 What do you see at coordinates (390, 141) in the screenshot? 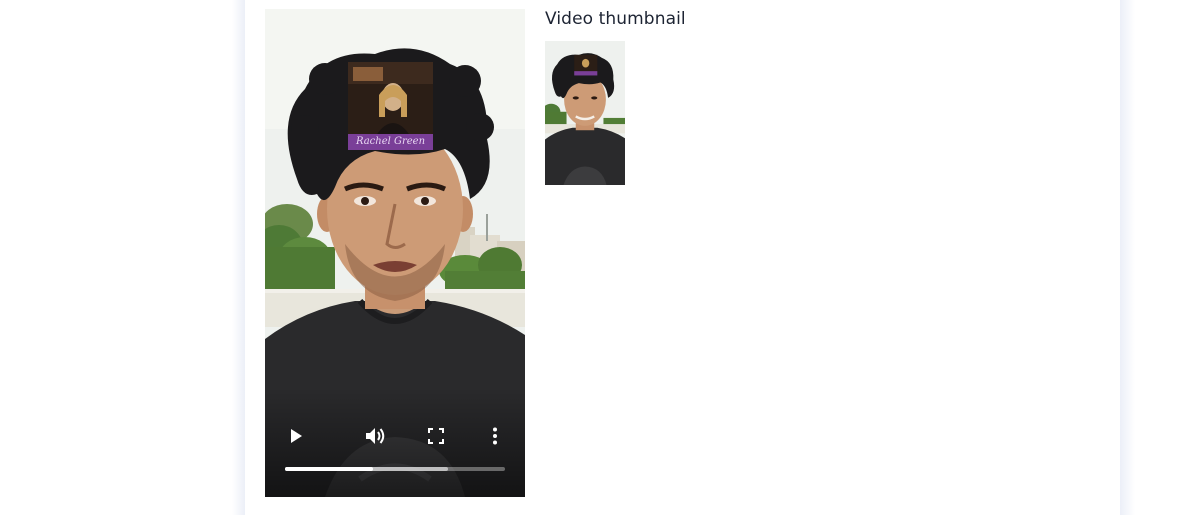
I see `overlay-name-label: Rachel Green` at bounding box center [390, 141].